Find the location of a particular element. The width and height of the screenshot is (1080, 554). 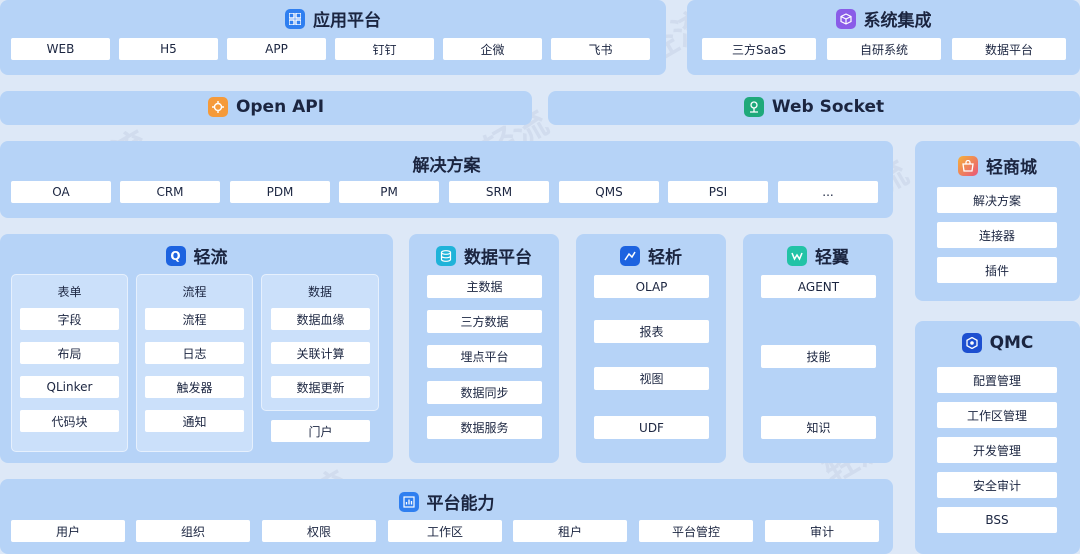

process-item: 通知 is located at coordinates (194, 421).